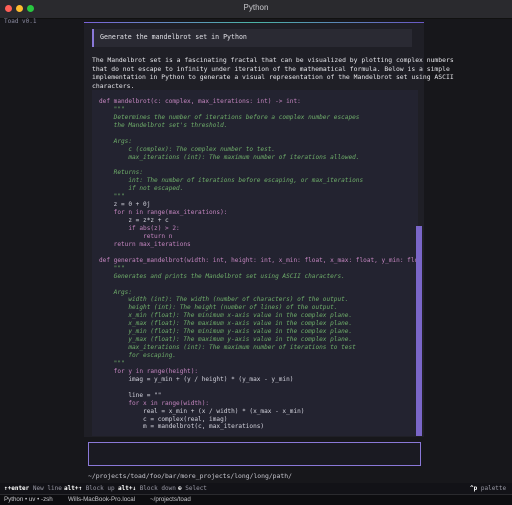  What do you see at coordinates (138, 355) in the screenshot?
I see `code-line: for escaping.` at bounding box center [138, 355].